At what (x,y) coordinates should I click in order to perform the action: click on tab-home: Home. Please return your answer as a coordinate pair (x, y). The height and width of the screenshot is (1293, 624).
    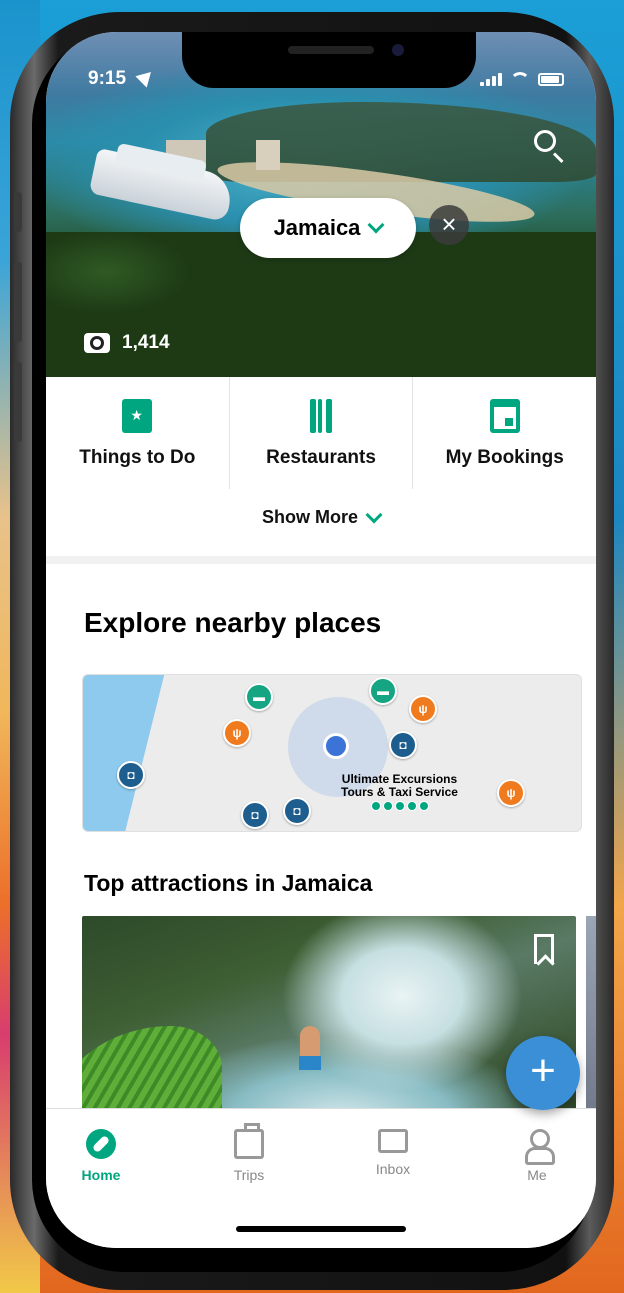
    Looking at the image, I should click on (101, 1156).